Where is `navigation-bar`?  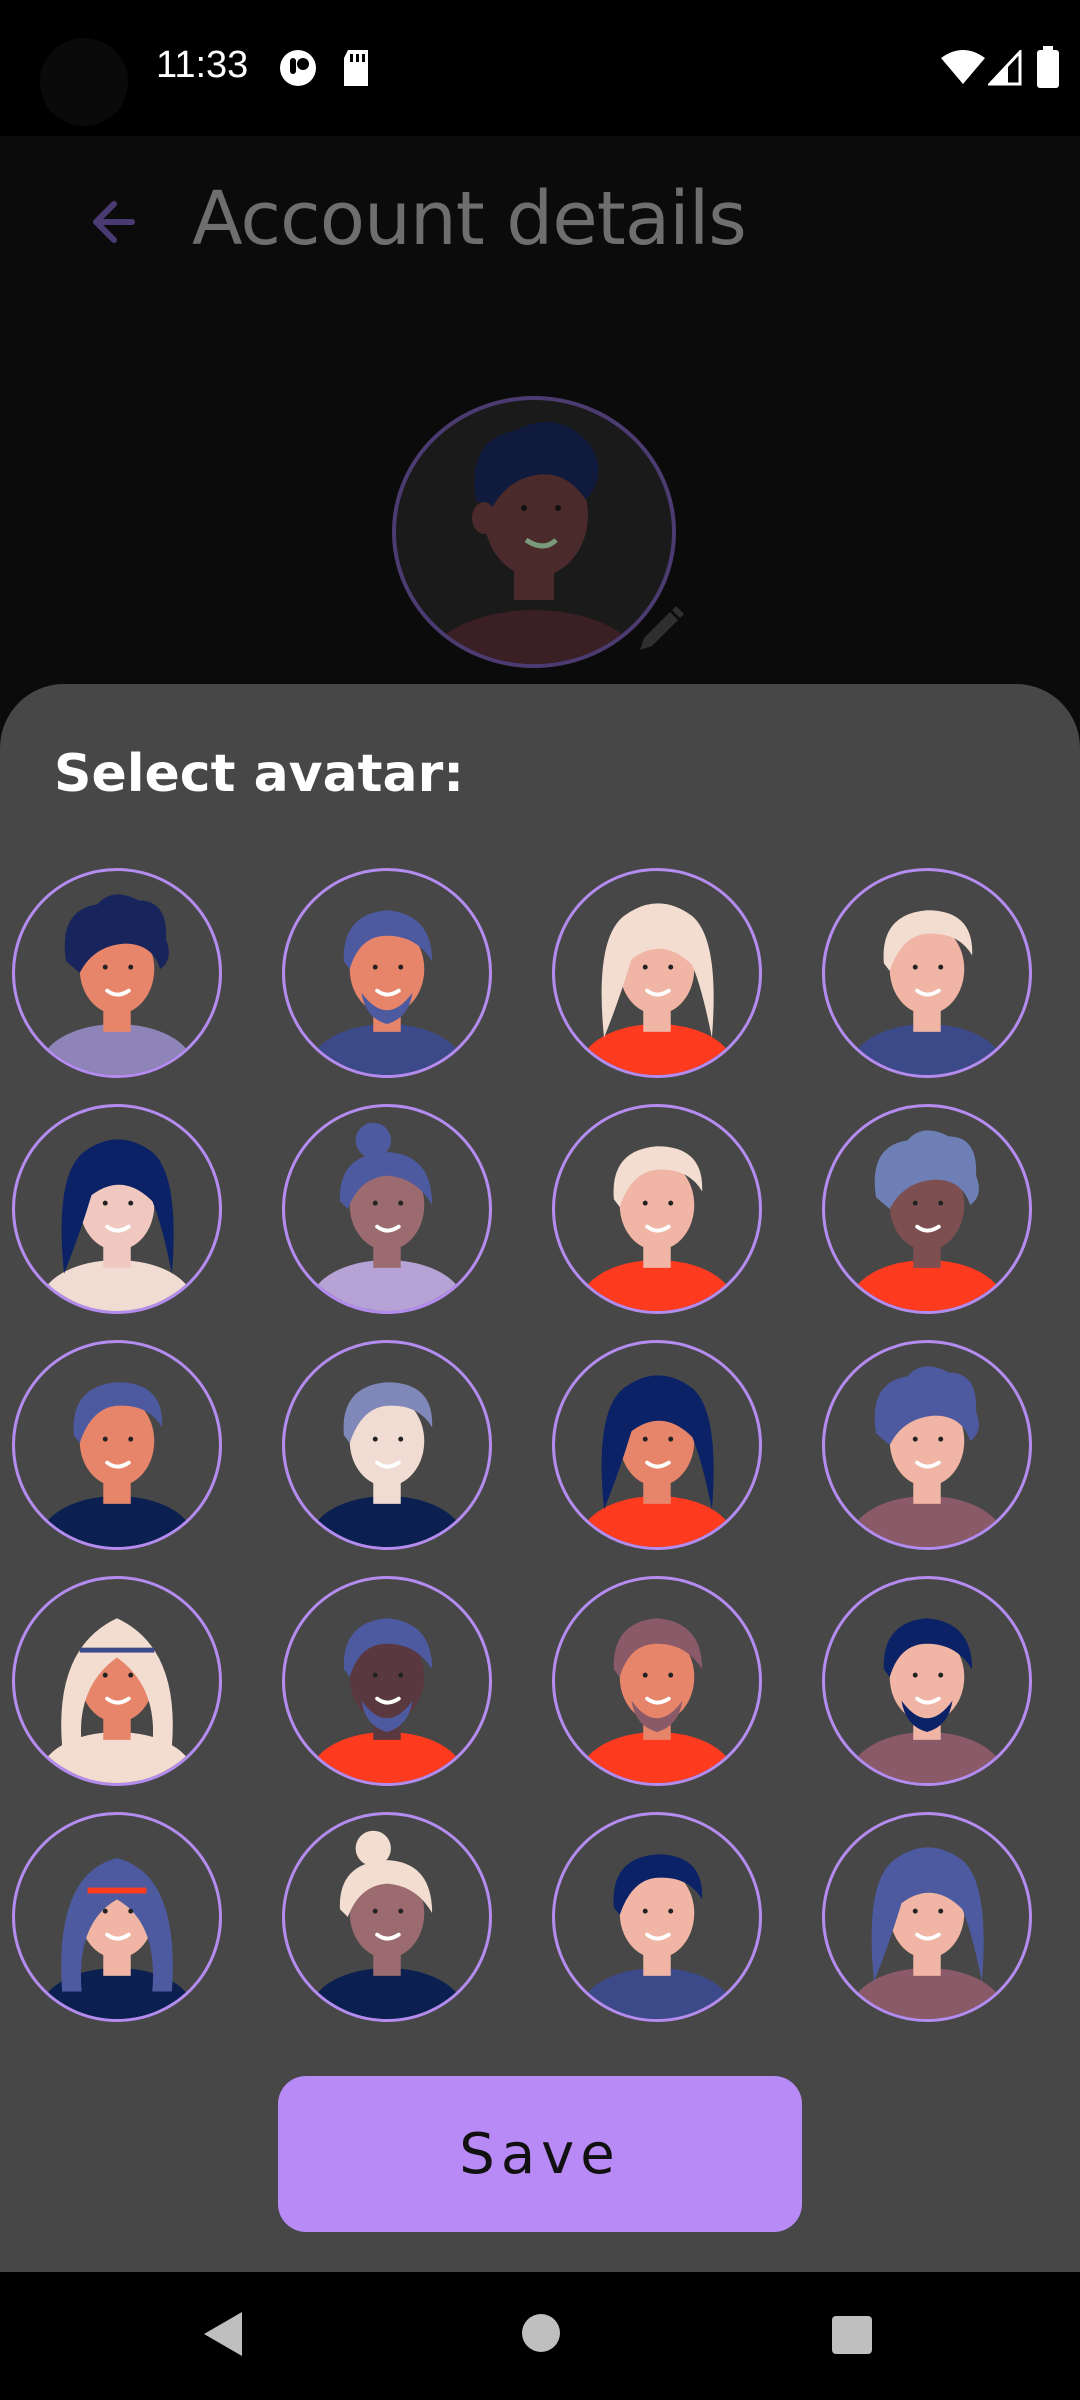 navigation-bar is located at coordinates (540, 2336).